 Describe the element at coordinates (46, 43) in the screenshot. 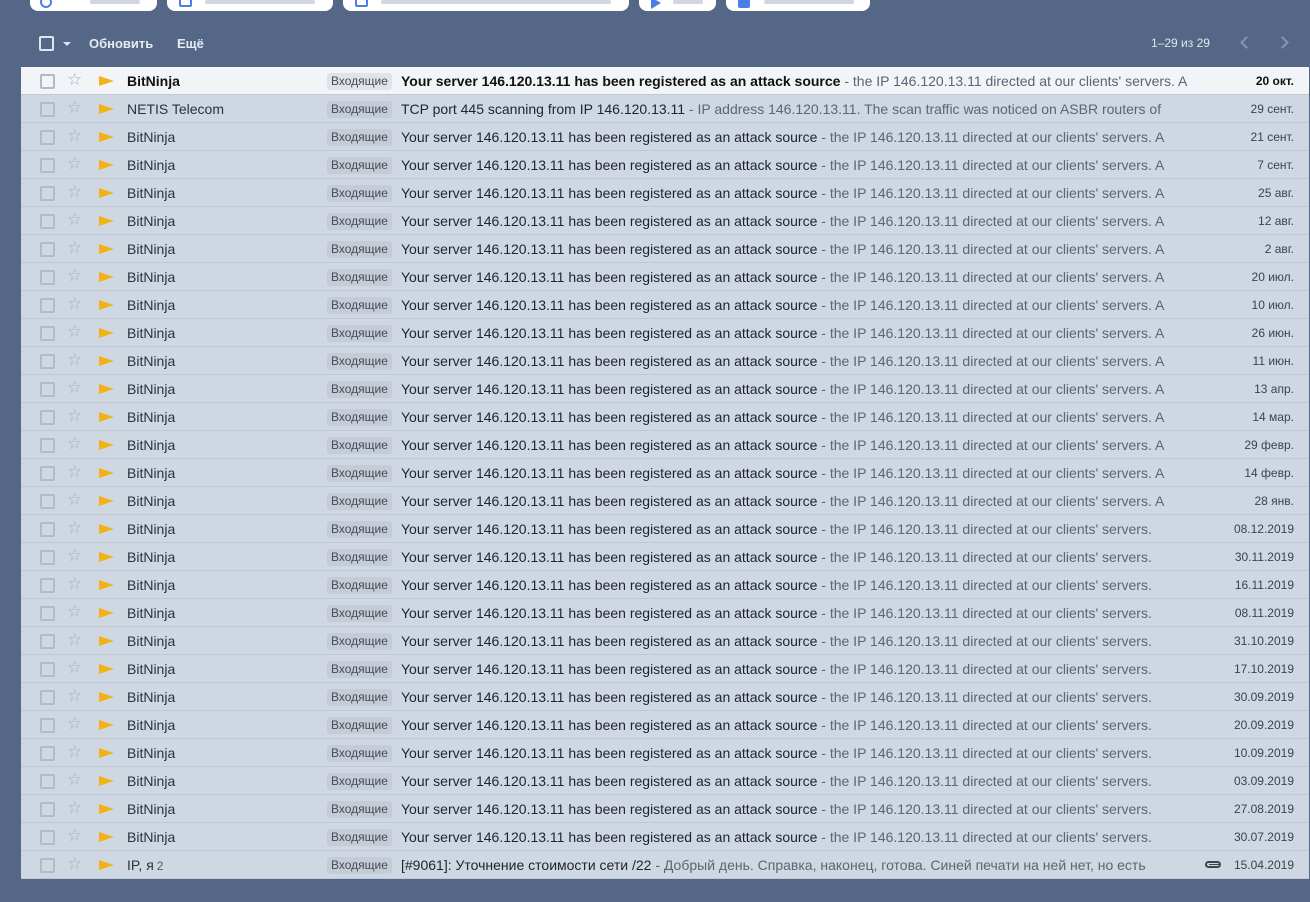

I see `select-all-checkbox-icon` at that location.